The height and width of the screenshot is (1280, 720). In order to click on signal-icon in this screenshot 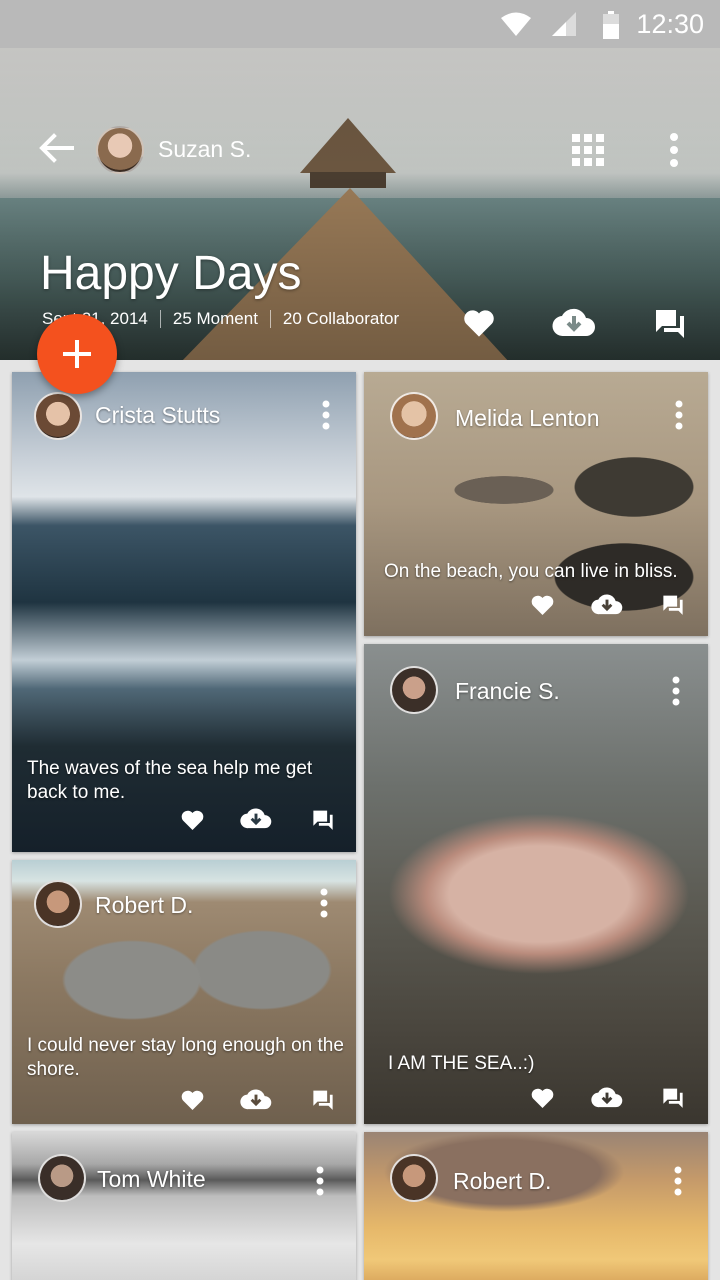, I will do `click(564, 24)`.